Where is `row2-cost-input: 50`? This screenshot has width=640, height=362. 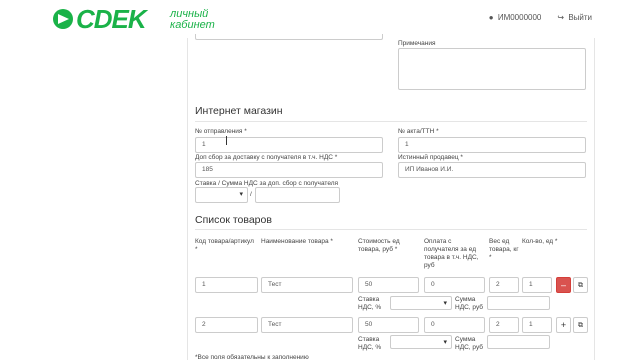
row2-cost-input: 50 is located at coordinates (388, 325).